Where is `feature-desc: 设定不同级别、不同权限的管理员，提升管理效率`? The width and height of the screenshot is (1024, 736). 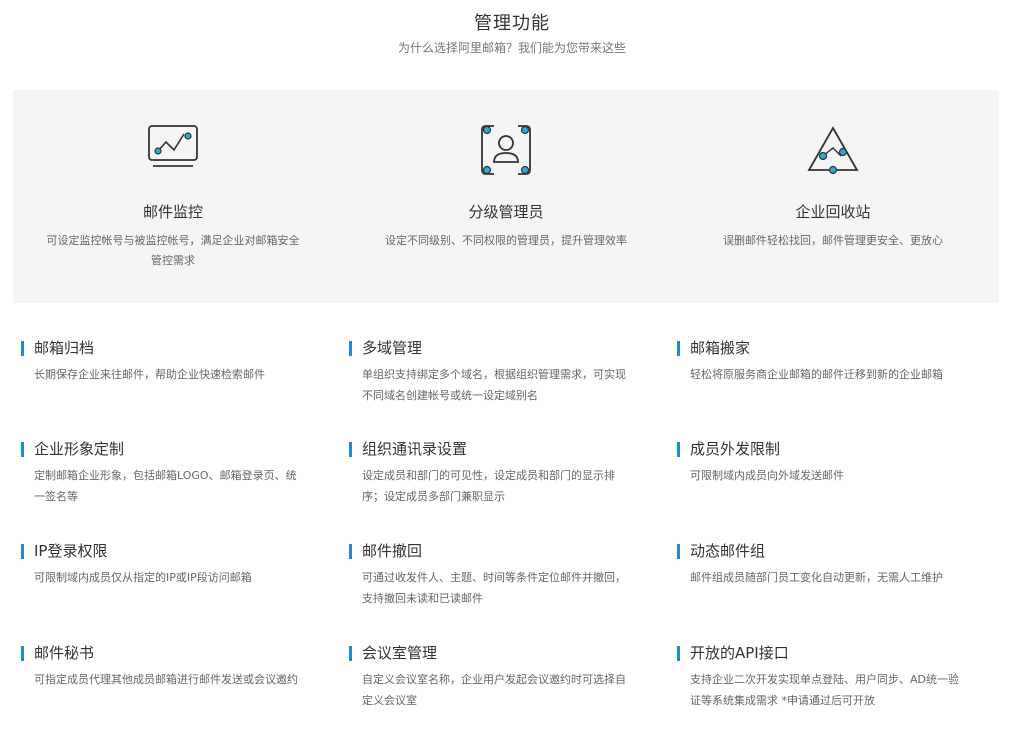
feature-desc: 设定不同级别、不同权限的管理员，提升管理效率 is located at coordinates (506, 240).